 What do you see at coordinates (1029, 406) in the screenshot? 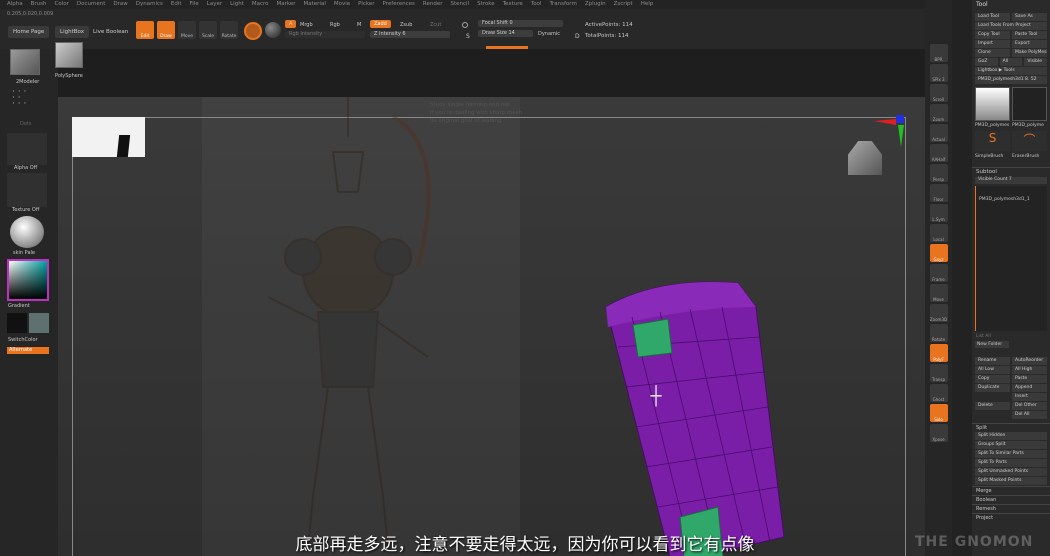
I see `tool-button-del-other: Del Other` at bounding box center [1029, 406].